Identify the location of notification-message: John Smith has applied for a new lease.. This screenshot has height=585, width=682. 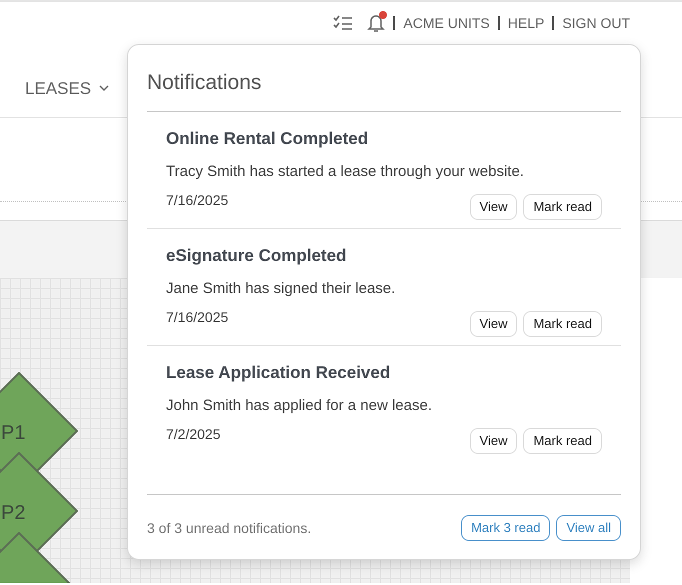
(299, 406).